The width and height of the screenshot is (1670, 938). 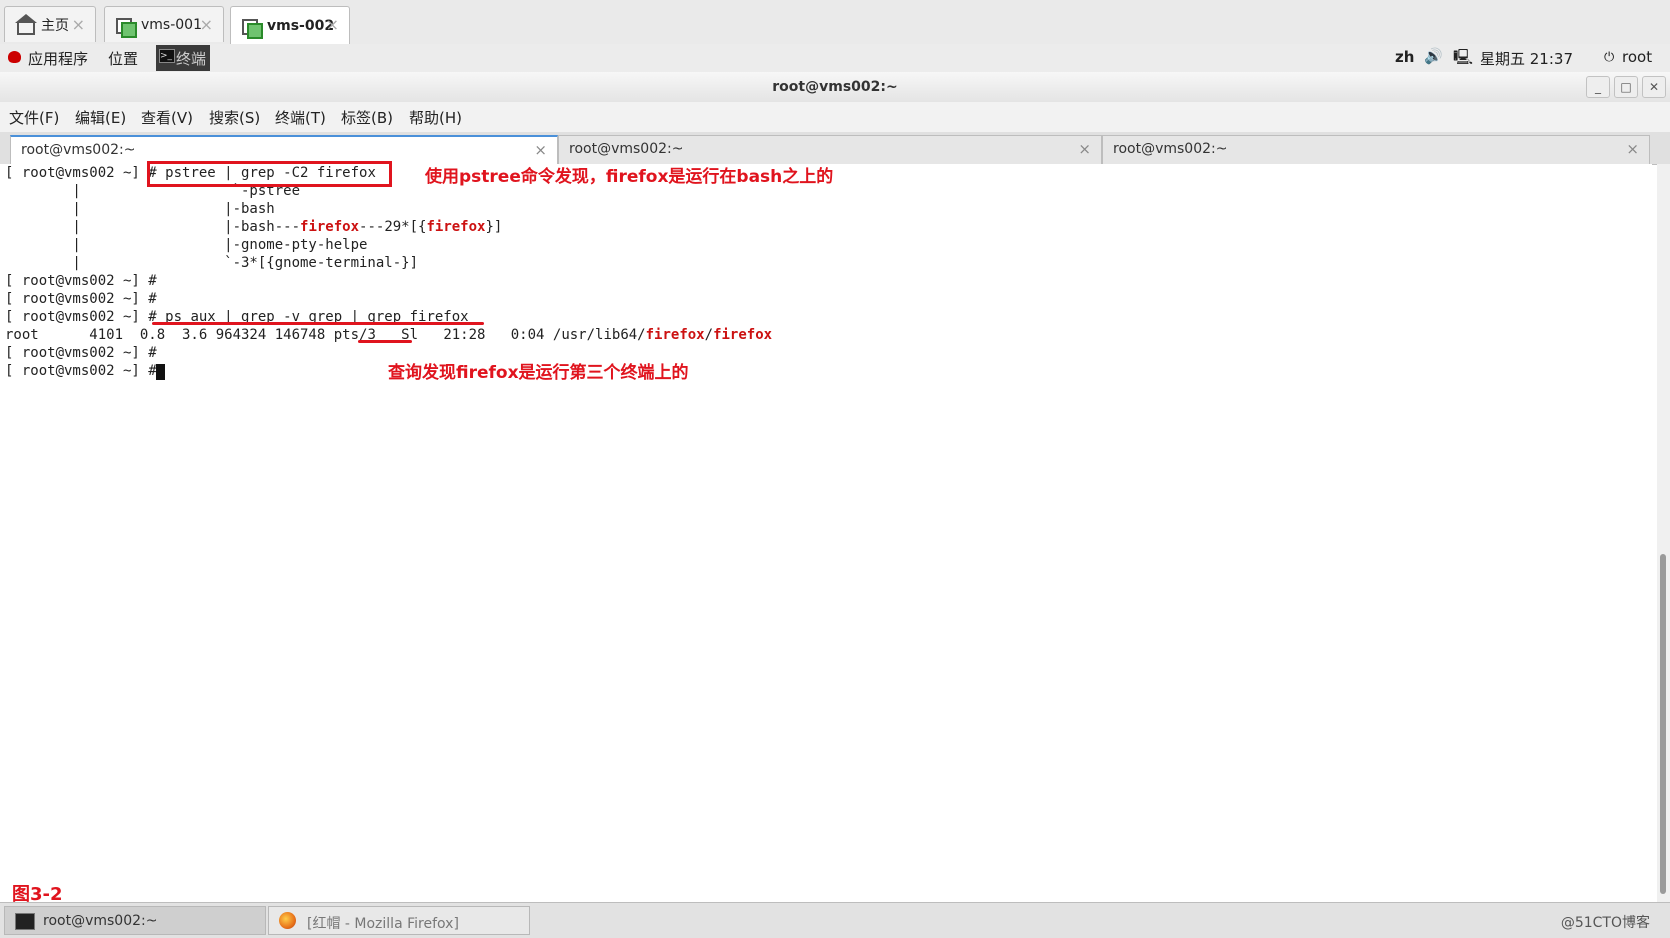 I want to click on scrollbar-thumb, so click(x=1663, y=724).